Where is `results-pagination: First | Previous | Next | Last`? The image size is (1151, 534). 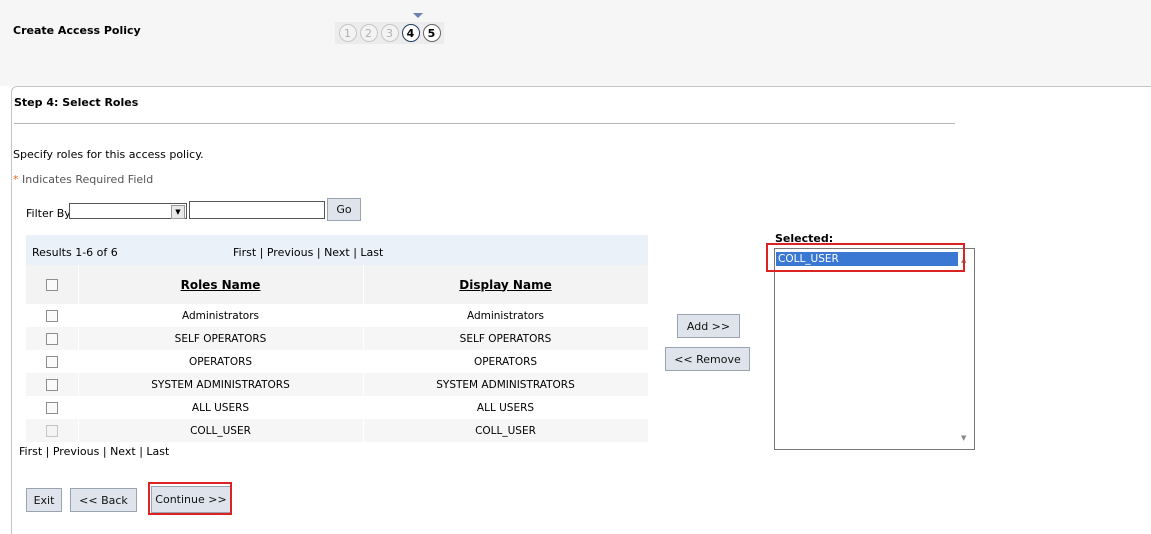 results-pagination: First | Previous | Next | Last is located at coordinates (308, 252).